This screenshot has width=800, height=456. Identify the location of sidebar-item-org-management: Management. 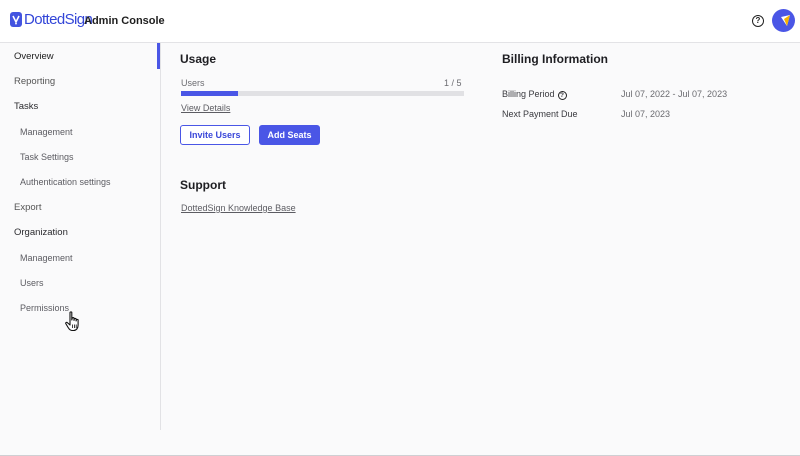
(46, 258).